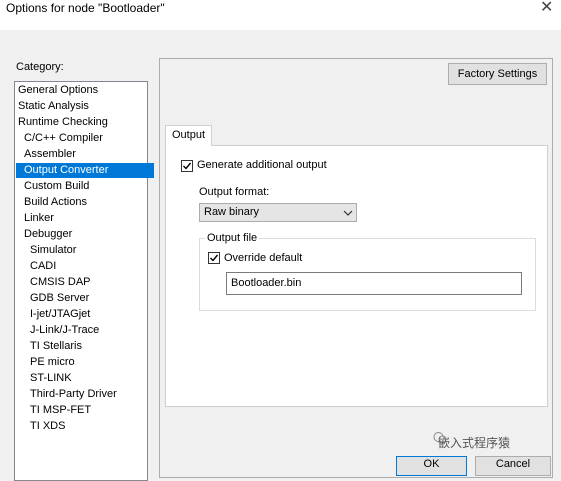  I want to click on category-item: Linker, so click(39, 218).